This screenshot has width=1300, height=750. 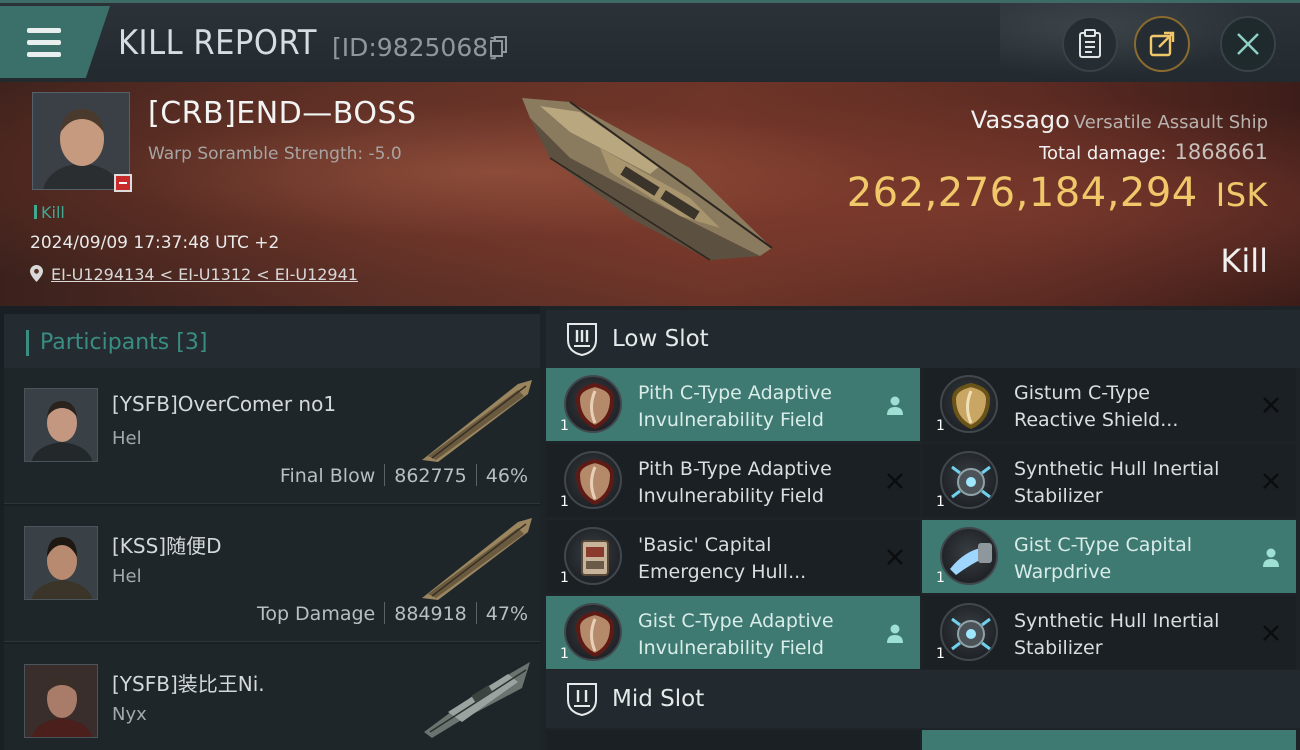 I want to click on location-path: EI-U1294134 < EI-U1312 < EI-U12941, so click(x=204, y=274).